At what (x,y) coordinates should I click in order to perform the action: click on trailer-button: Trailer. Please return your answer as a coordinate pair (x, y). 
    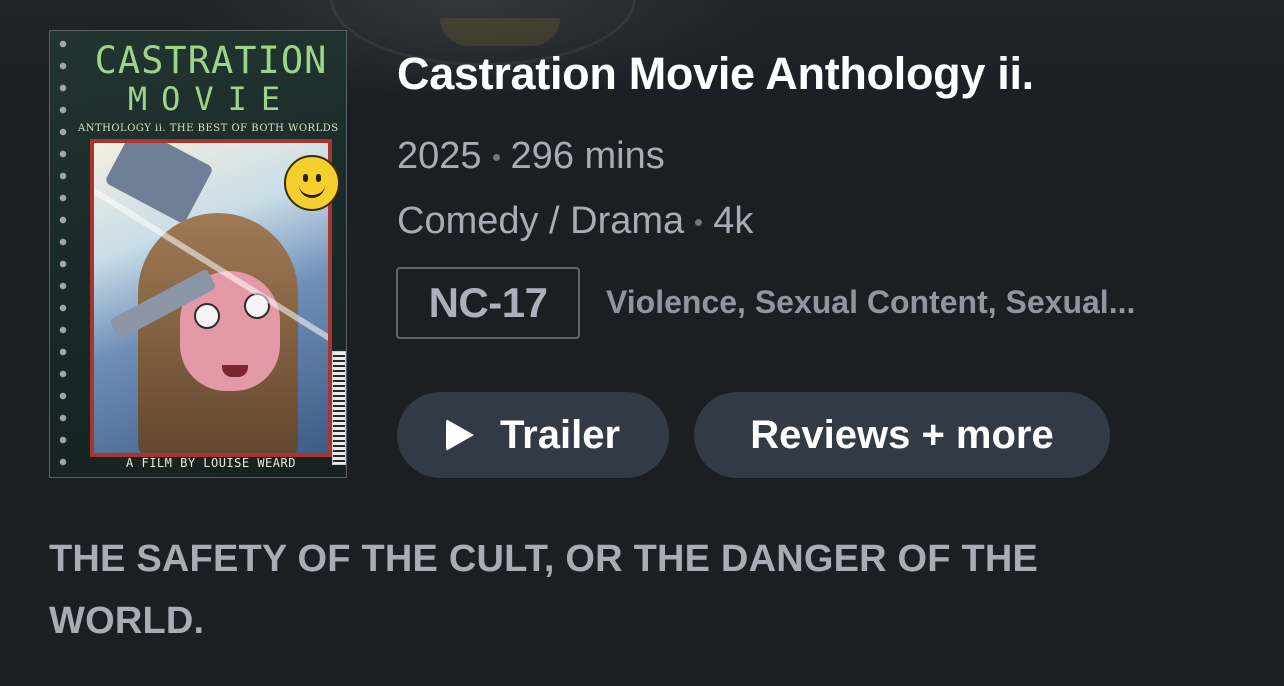
    Looking at the image, I should click on (533, 435).